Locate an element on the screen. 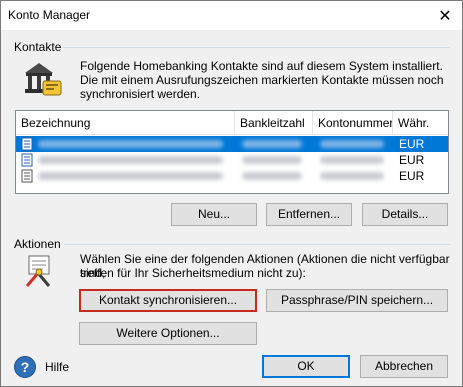 This screenshot has width=463, height=387. contacts-group-divider is located at coordinates (256, 47).